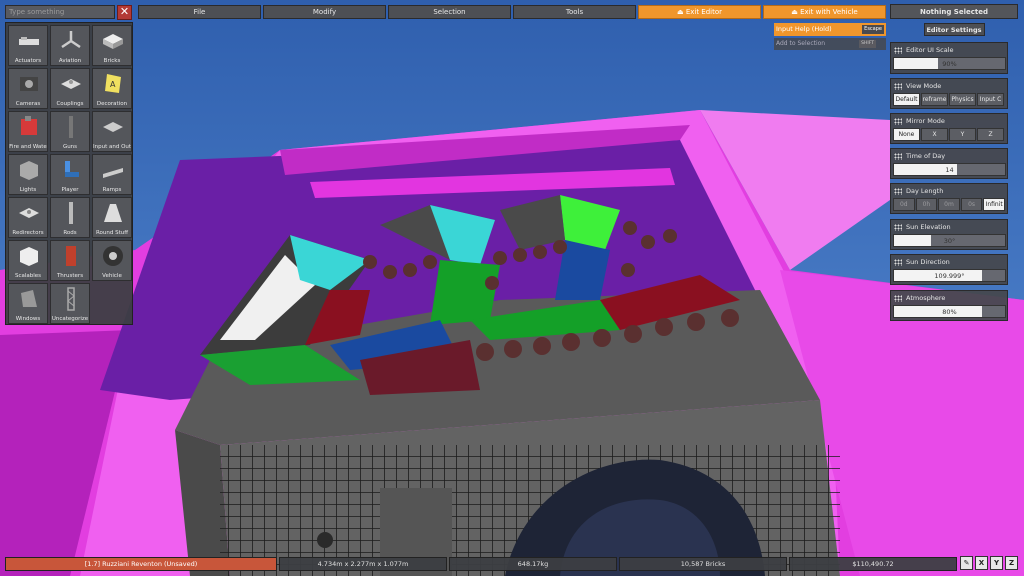  Describe the element at coordinates (28, 303) in the screenshot. I see `category-windows: Windows` at that location.